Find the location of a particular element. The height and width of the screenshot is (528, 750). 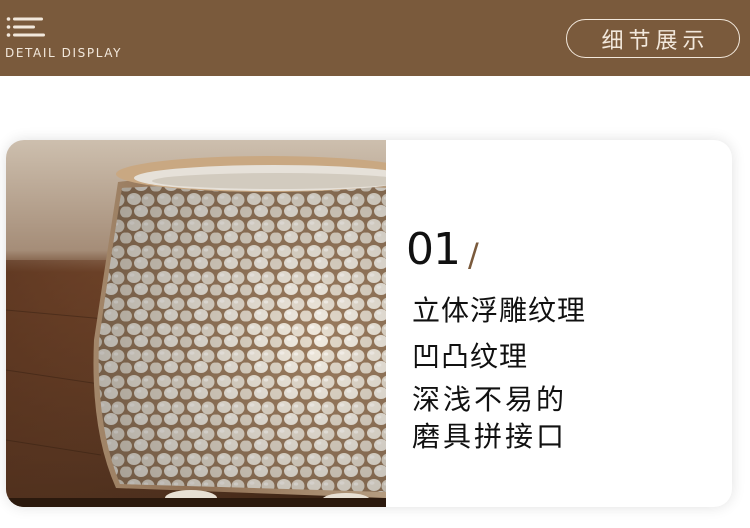

detail-number: 01 is located at coordinates (433, 249).